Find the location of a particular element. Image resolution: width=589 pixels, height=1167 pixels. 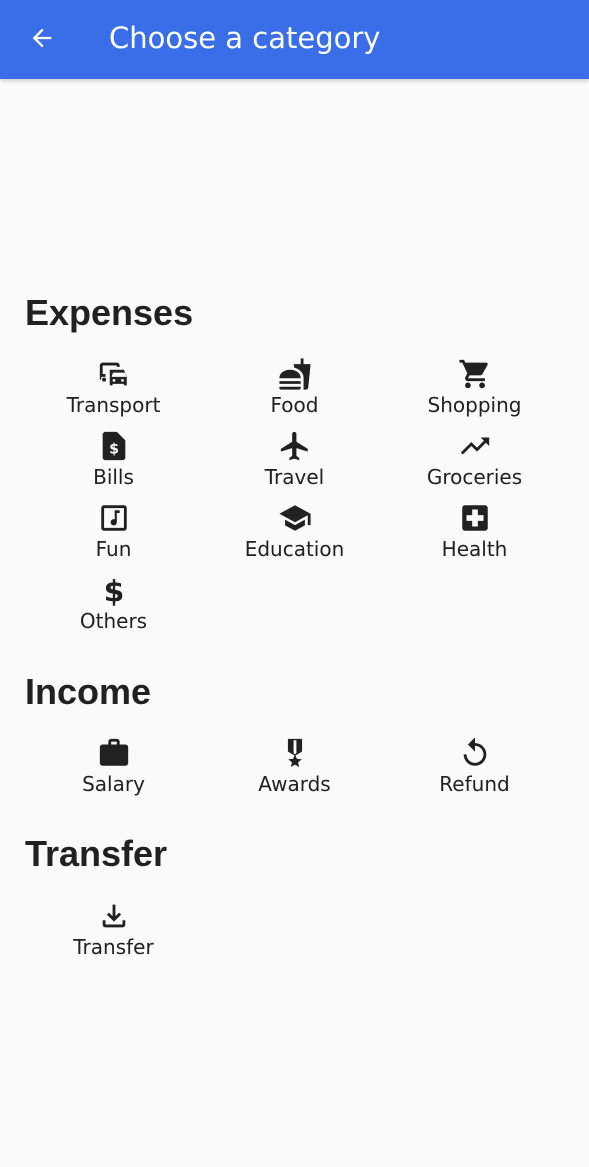

bill-icon: $ is located at coordinates (114, 446).